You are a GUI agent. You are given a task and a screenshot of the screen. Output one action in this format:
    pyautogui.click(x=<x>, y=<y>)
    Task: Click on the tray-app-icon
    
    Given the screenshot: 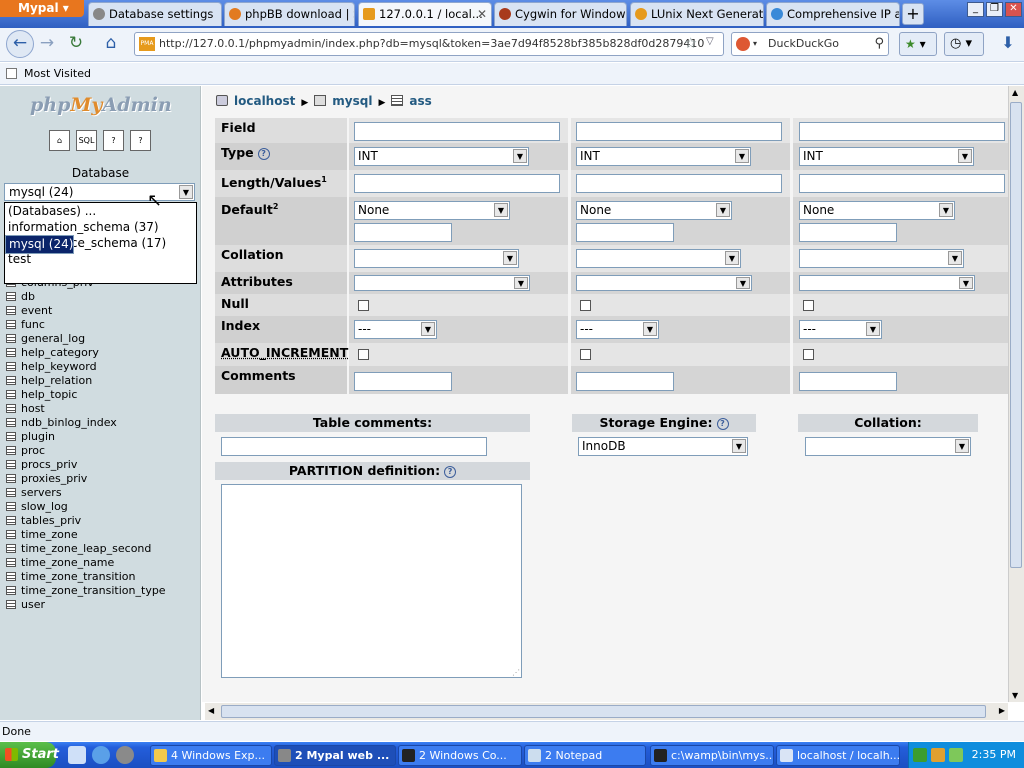 What is the action you would take?
    pyautogui.click(x=938, y=755)
    